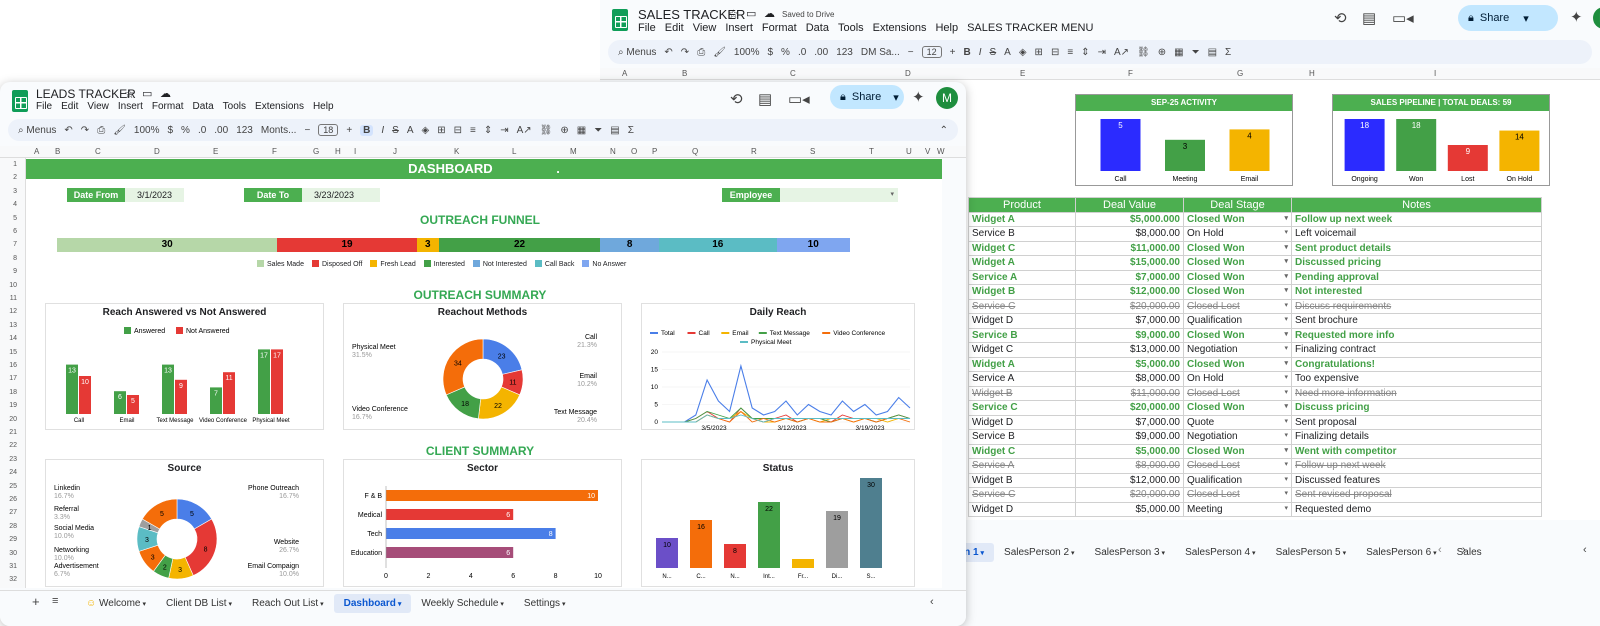  What do you see at coordinates (719, 52) in the screenshot?
I see `paint-format-icon: 🖌︎` at bounding box center [719, 52].